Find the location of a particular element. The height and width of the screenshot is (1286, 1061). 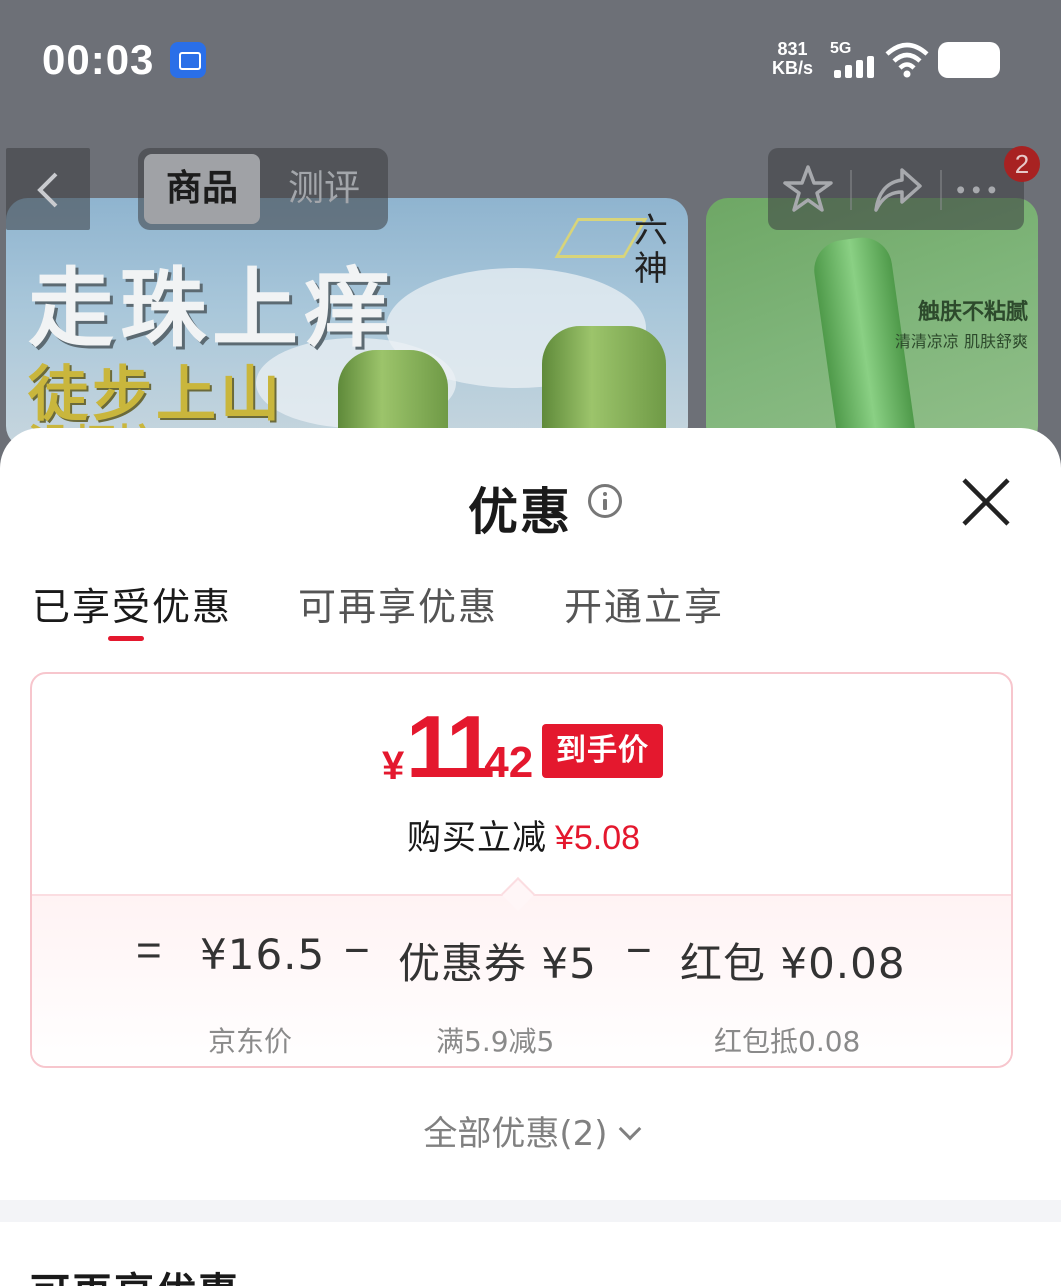

wifi-icon is located at coordinates (907, 60).